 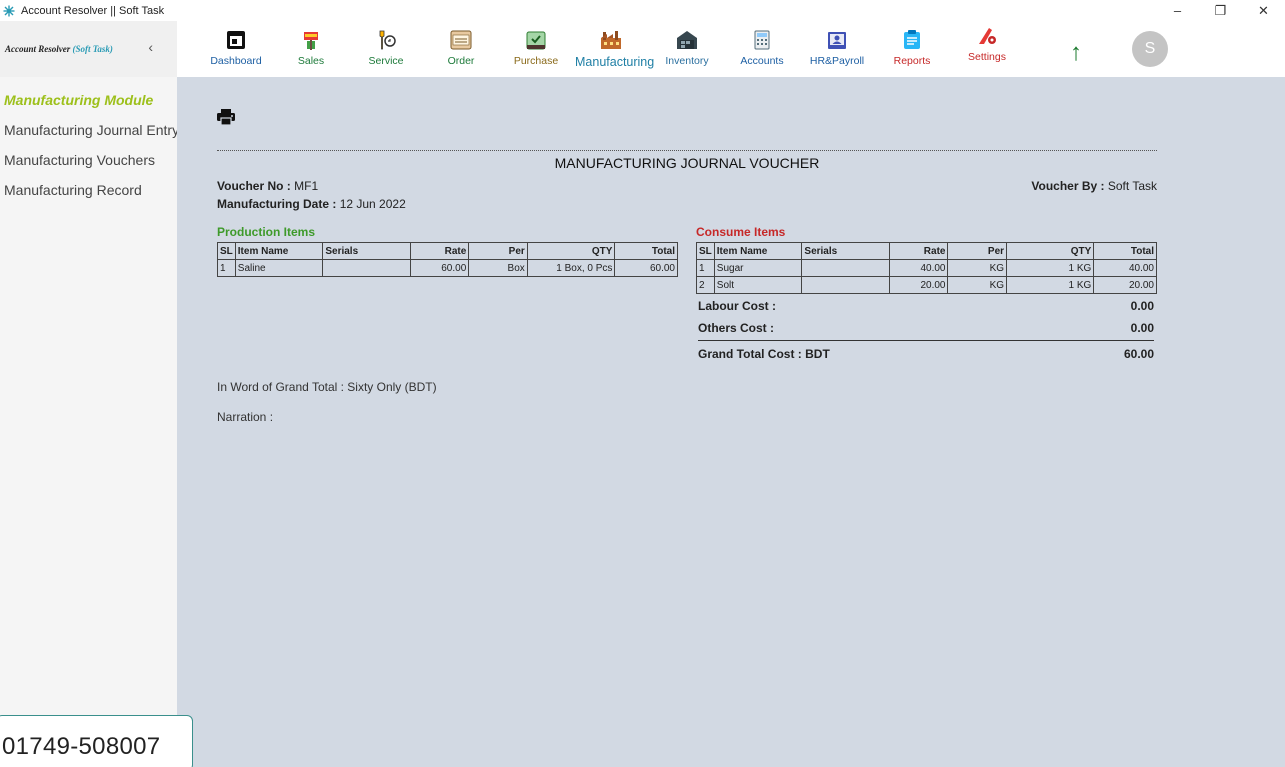 I want to click on nav-settings: Settings, so click(x=987, y=43).